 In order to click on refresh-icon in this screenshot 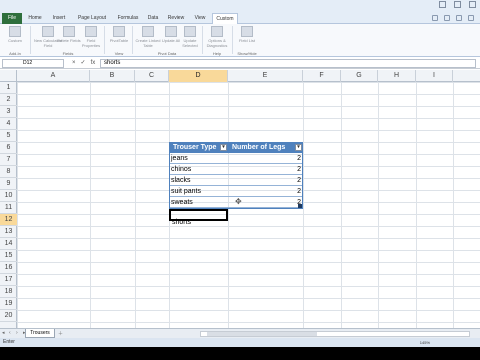, I will do `click(171, 31)`.